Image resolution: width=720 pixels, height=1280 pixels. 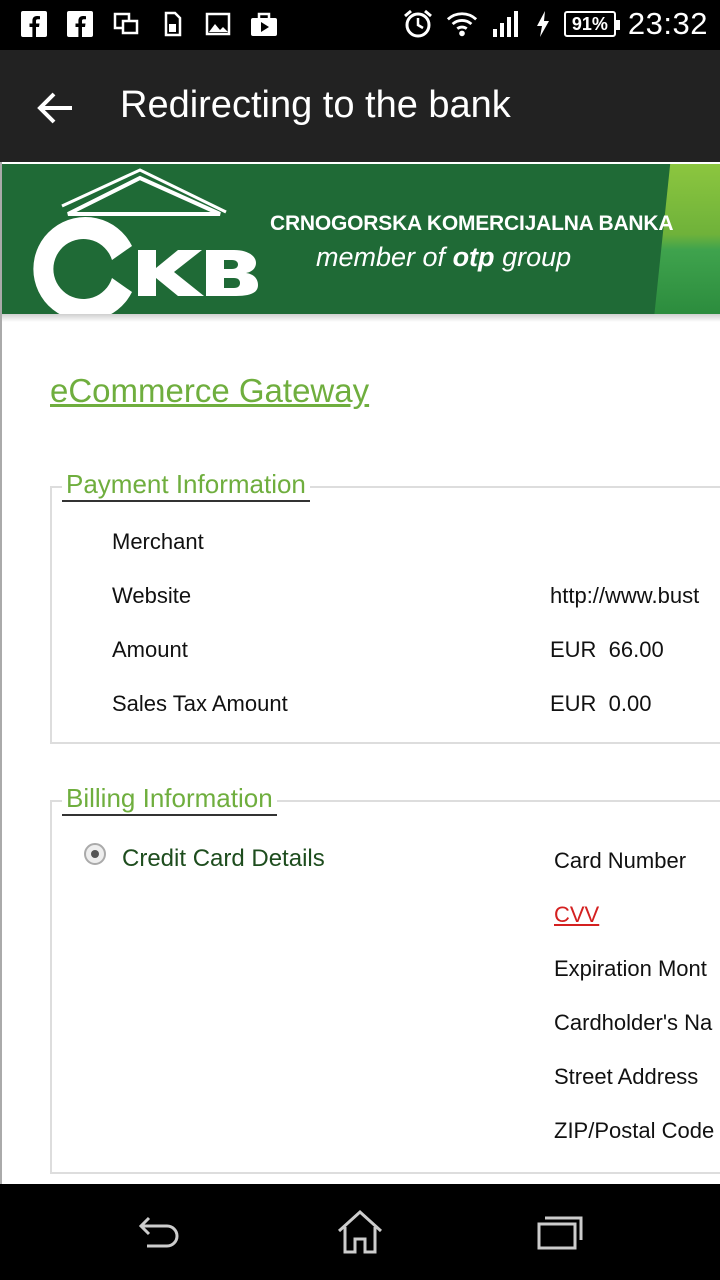 I want to click on navigation-bar, so click(x=360, y=1232).